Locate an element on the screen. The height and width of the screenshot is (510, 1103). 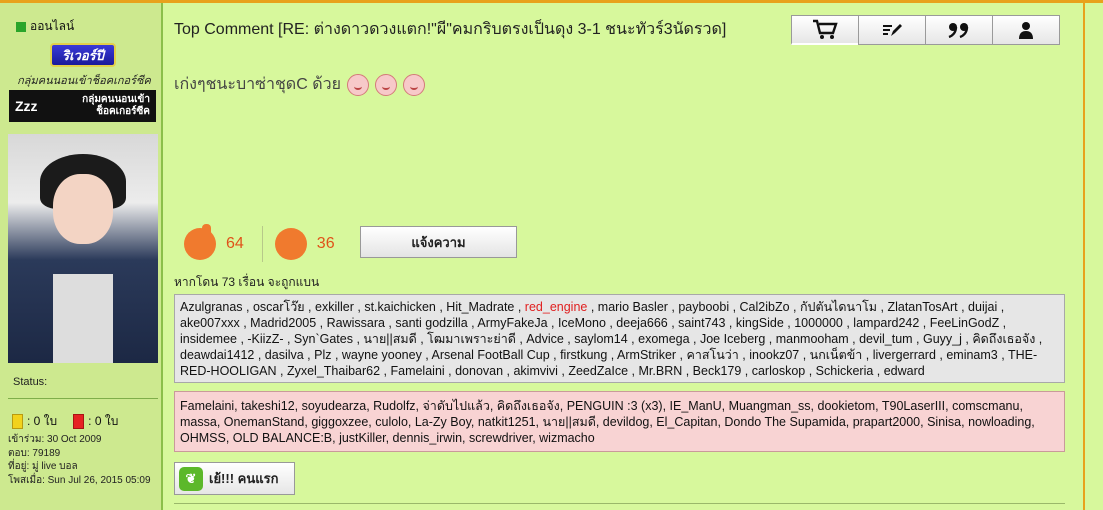
club-banner-text: กลุ่มคนนอนเข้า ช็อคเกอร์ซีค is located at coordinates (97, 106).